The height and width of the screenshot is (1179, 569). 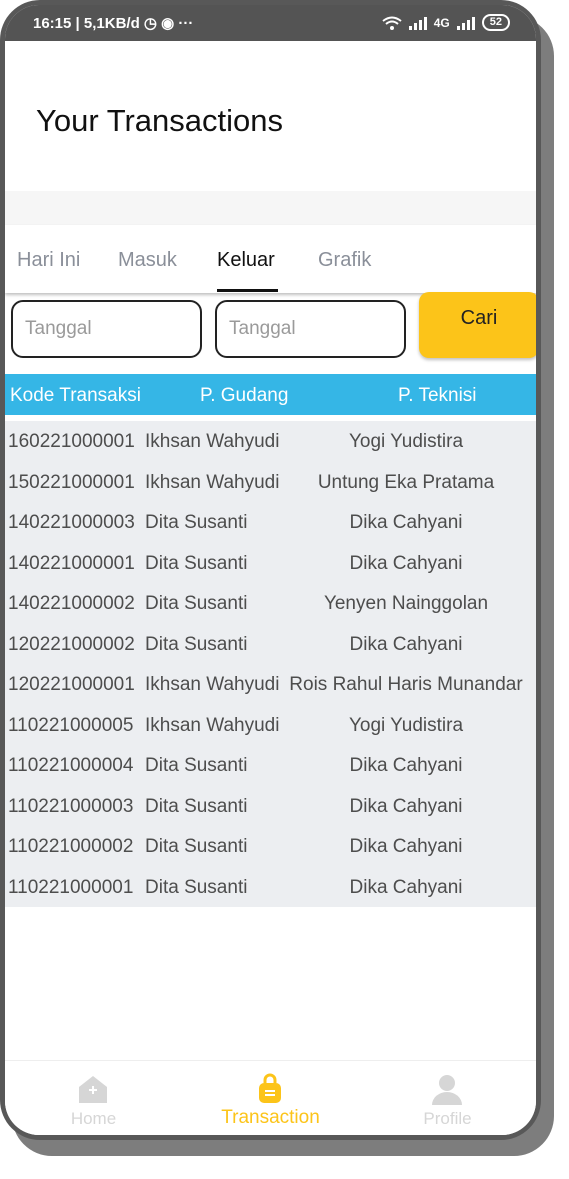 I want to click on status-icons: 4G 52, so click(x=446, y=22).